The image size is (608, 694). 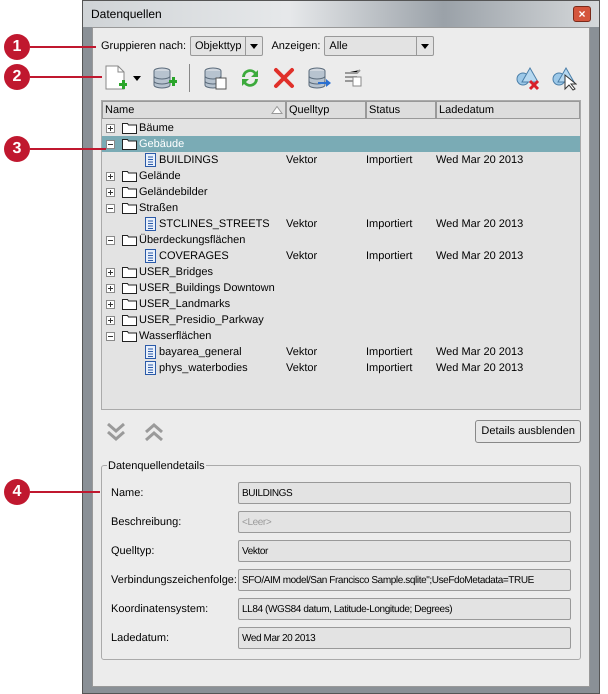 What do you see at coordinates (123, 78) in the screenshot?
I see `new-document-button` at bounding box center [123, 78].